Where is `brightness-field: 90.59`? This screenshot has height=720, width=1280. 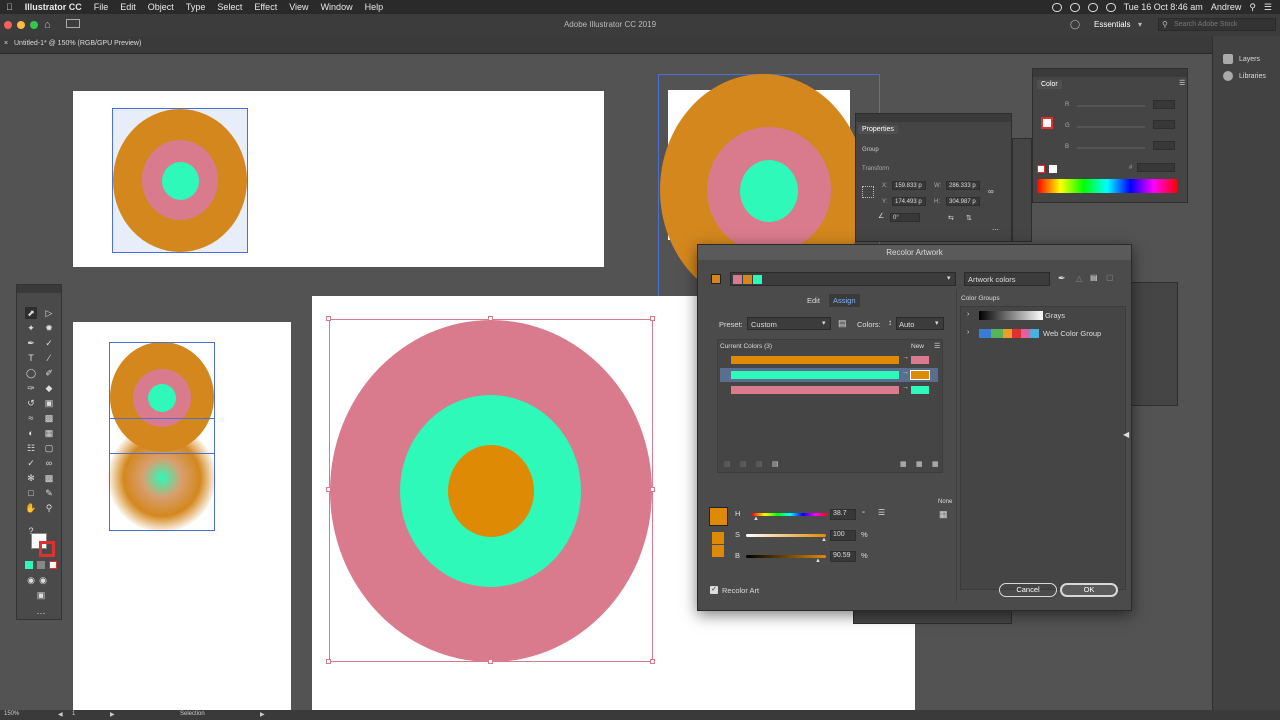 brightness-field: 90.59 is located at coordinates (843, 556).